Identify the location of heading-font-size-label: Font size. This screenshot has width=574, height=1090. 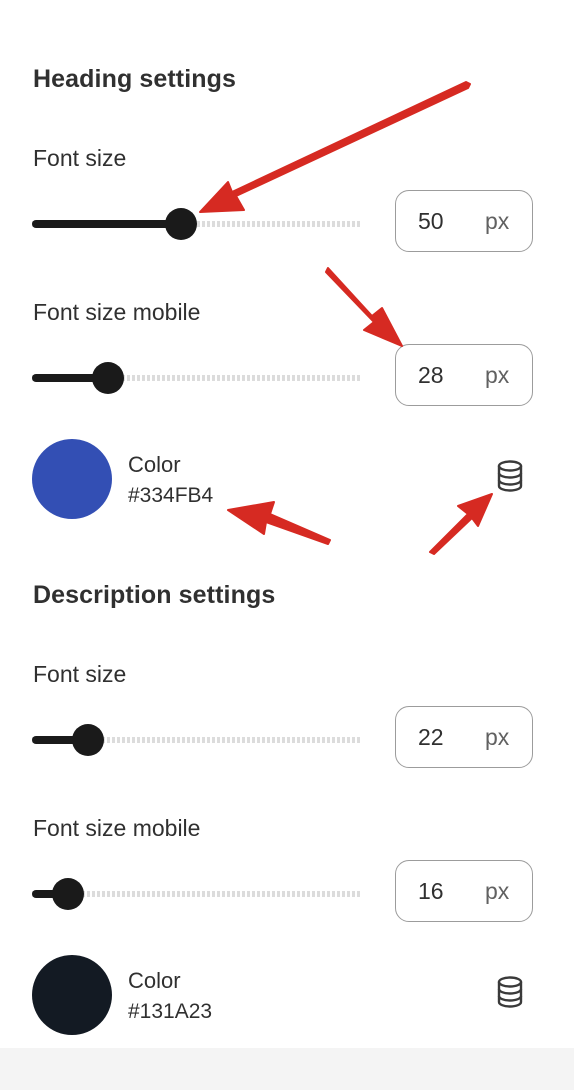
(80, 158).